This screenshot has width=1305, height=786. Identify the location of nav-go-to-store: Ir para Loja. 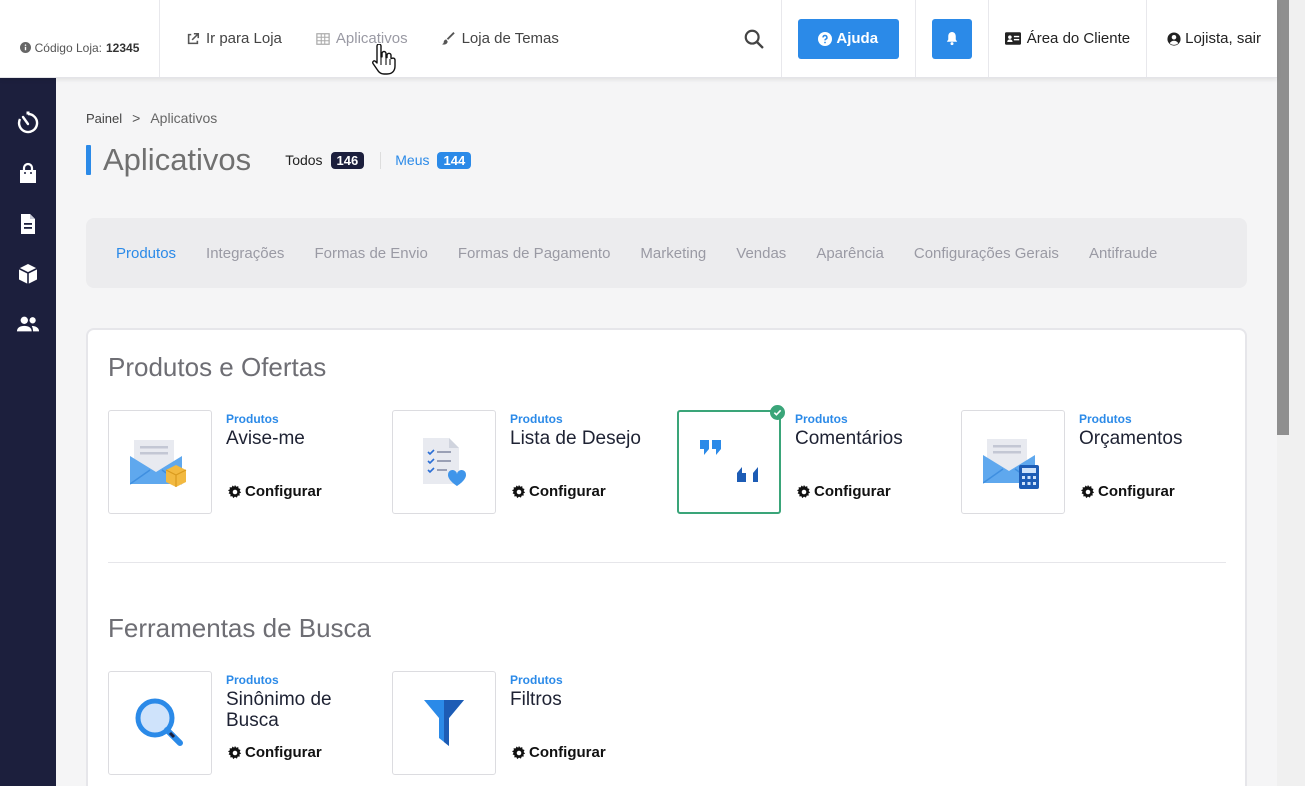
(234, 38).